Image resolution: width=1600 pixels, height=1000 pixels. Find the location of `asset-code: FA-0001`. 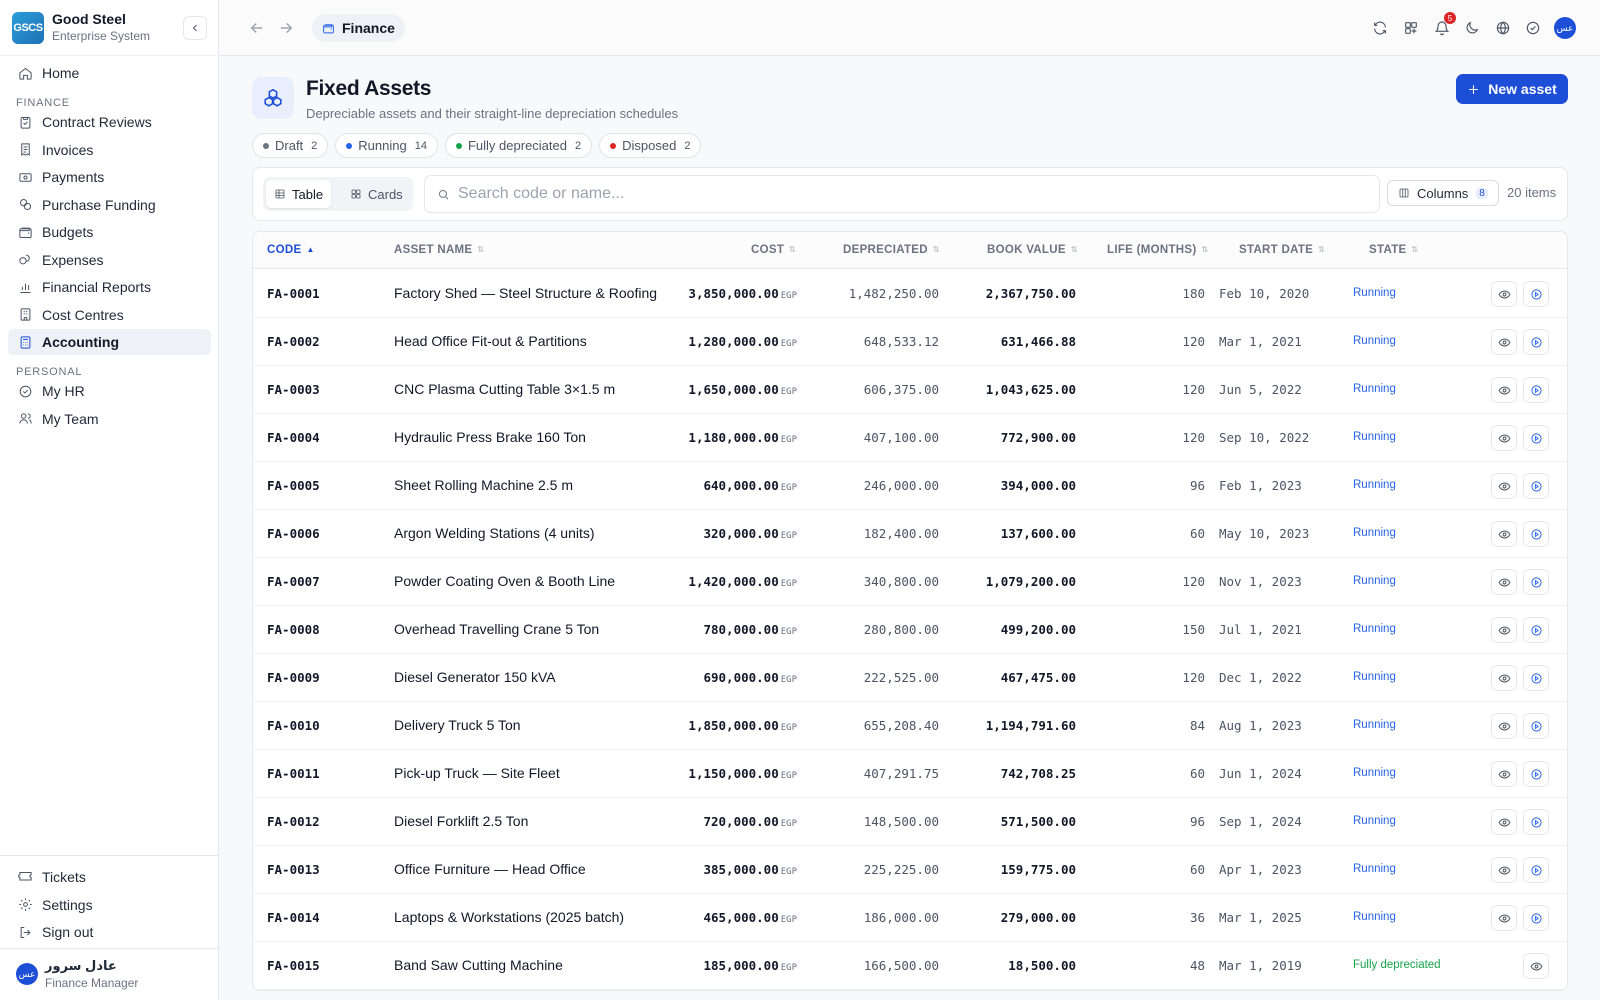

asset-code: FA-0001 is located at coordinates (293, 293).